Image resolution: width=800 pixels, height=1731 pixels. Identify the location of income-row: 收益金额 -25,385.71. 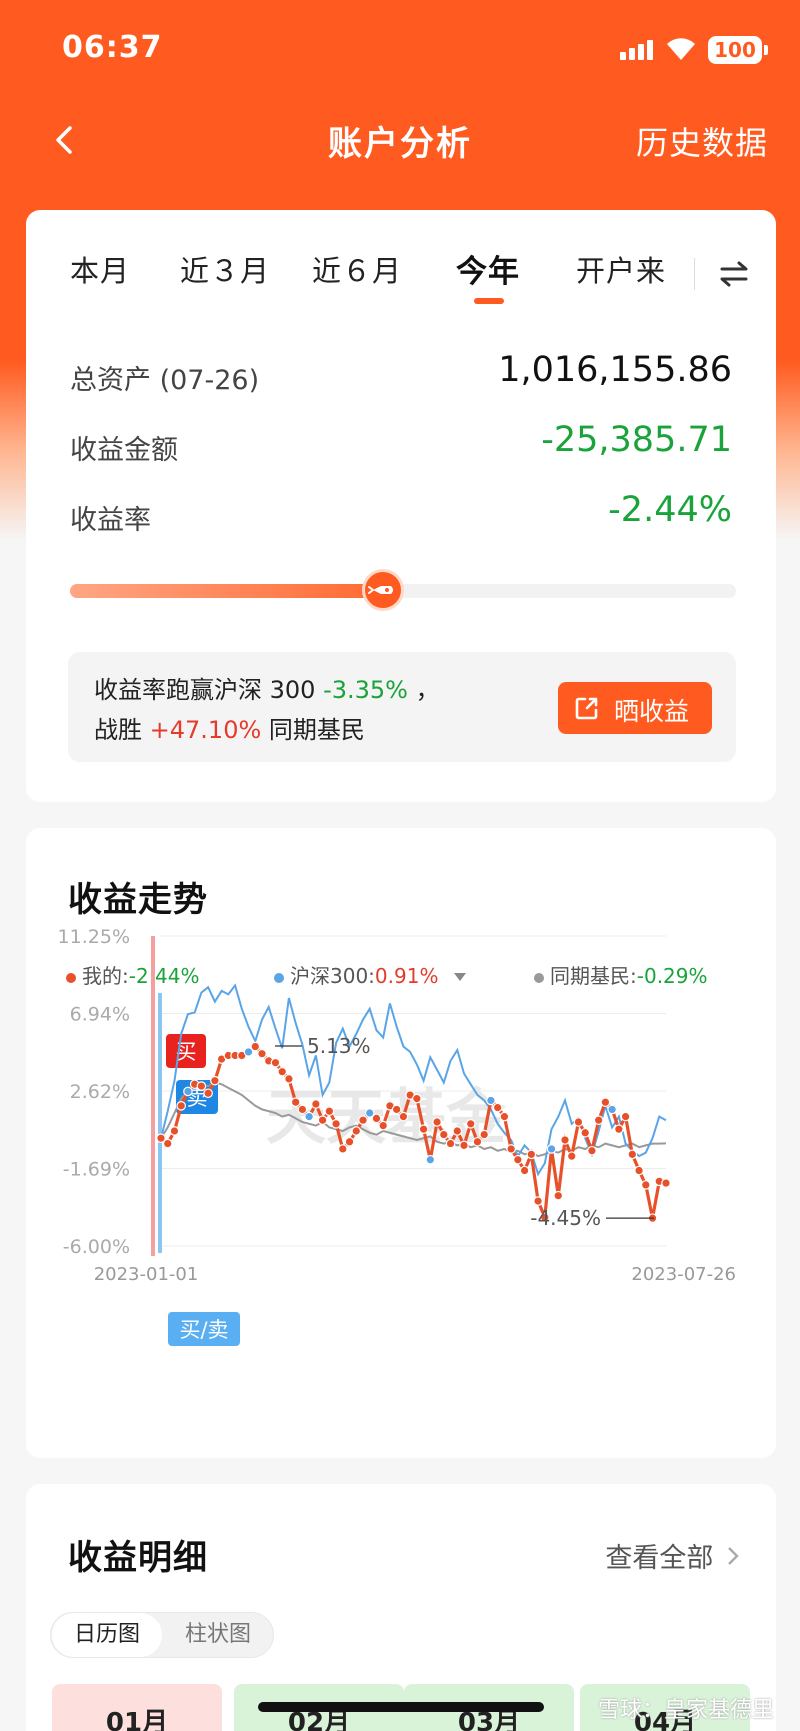
(401, 445).